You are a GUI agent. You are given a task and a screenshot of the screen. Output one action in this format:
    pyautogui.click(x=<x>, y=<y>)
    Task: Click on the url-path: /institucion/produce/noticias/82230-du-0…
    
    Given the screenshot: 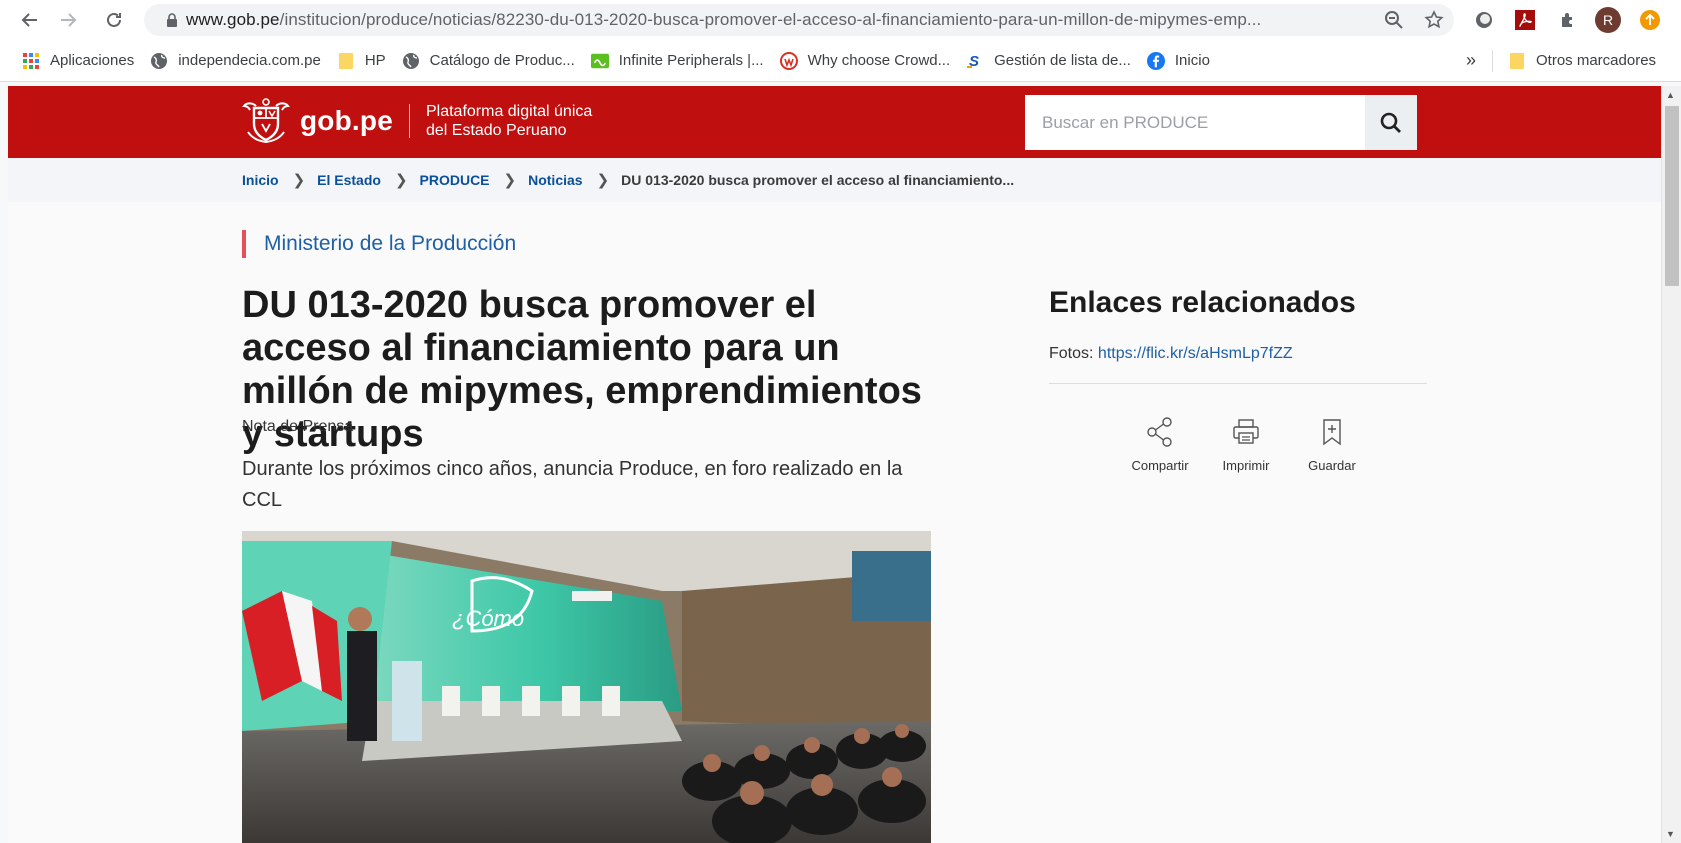 What is the action you would take?
    pyautogui.click(x=770, y=19)
    